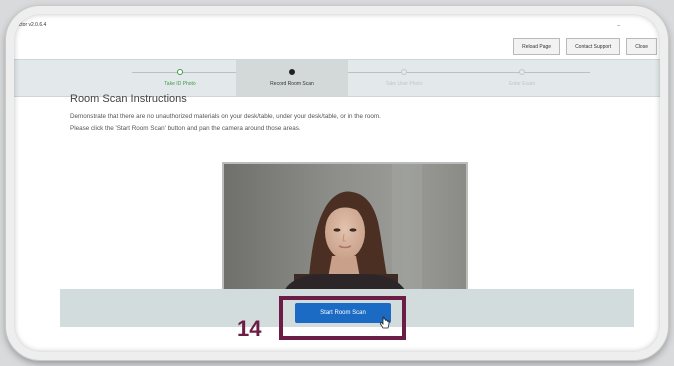 The width and height of the screenshot is (674, 366). Describe the element at coordinates (404, 78) in the screenshot. I see `step-take-user-photo: Take User Photo` at that location.